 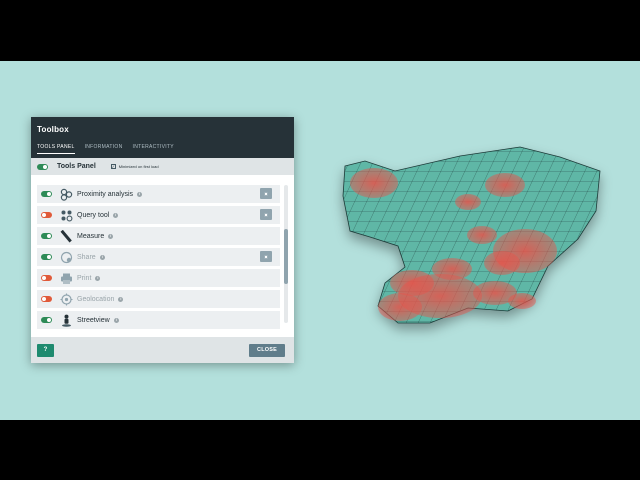 I want to click on toolbox-tabs: TOOLS PANEL INFORMATION INTERACTIVITY, so click(x=162, y=149).